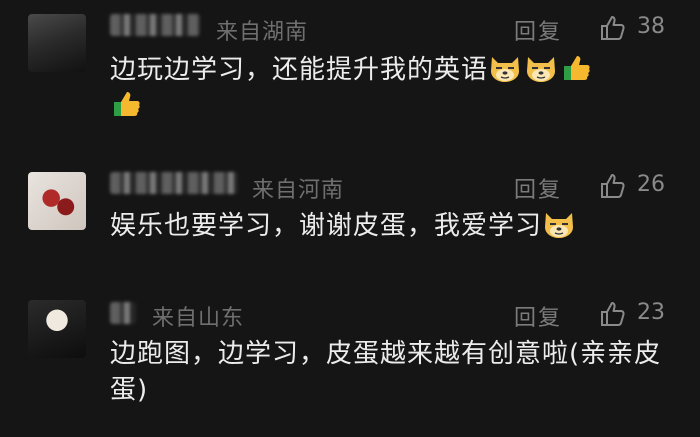  What do you see at coordinates (298, 190) in the screenshot?
I see `location-label: 来自河南` at bounding box center [298, 190].